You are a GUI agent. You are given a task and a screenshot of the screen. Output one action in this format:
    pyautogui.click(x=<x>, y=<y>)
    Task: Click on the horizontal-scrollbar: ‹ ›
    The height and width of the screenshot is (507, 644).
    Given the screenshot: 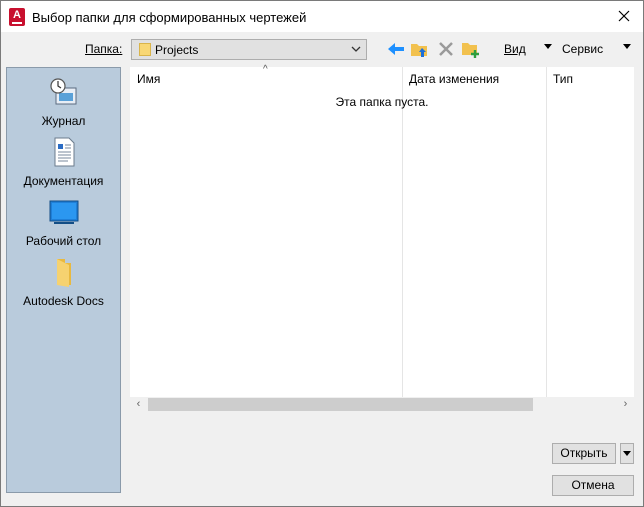 What is the action you would take?
    pyautogui.click(x=382, y=404)
    